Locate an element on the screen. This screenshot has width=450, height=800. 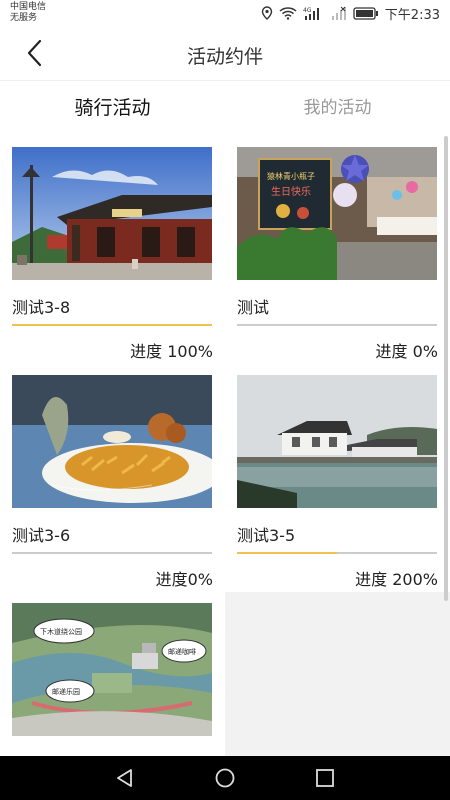
service-status: 无服务 is located at coordinates (24, 18).